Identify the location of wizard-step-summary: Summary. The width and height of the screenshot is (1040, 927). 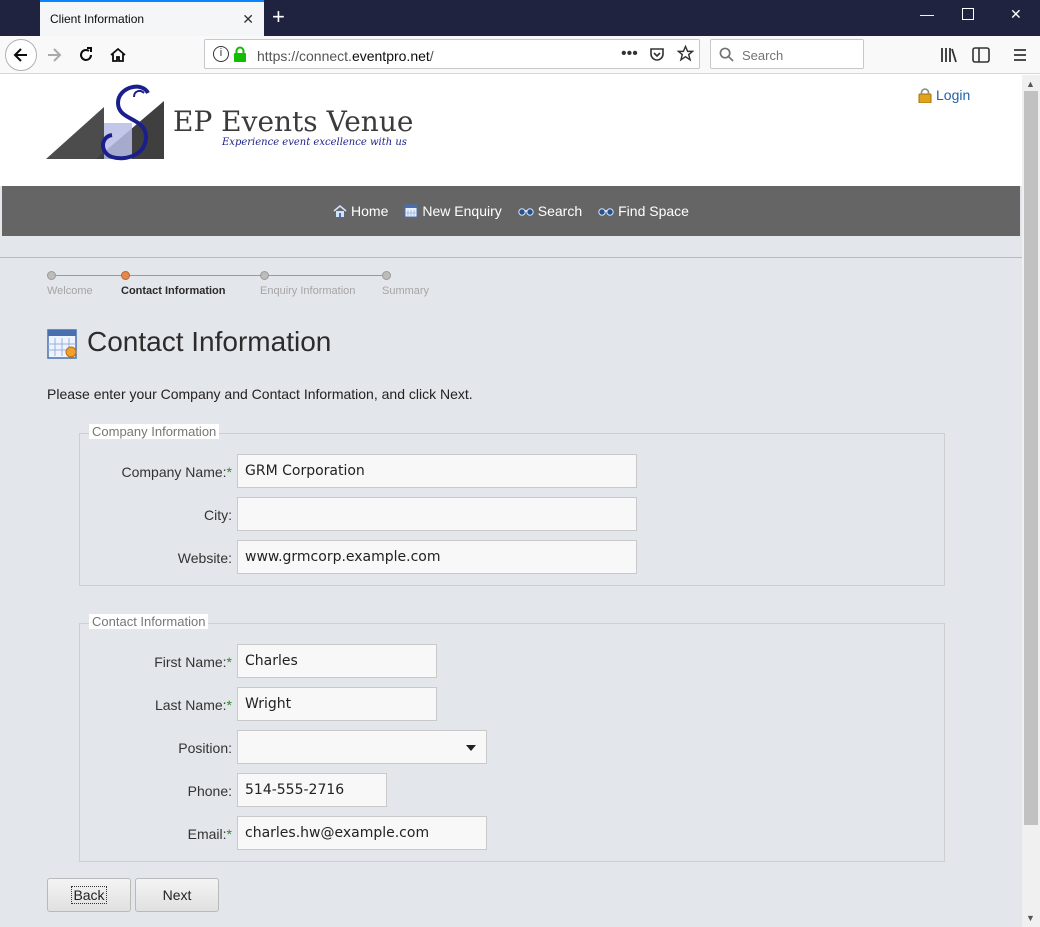
(406, 291).